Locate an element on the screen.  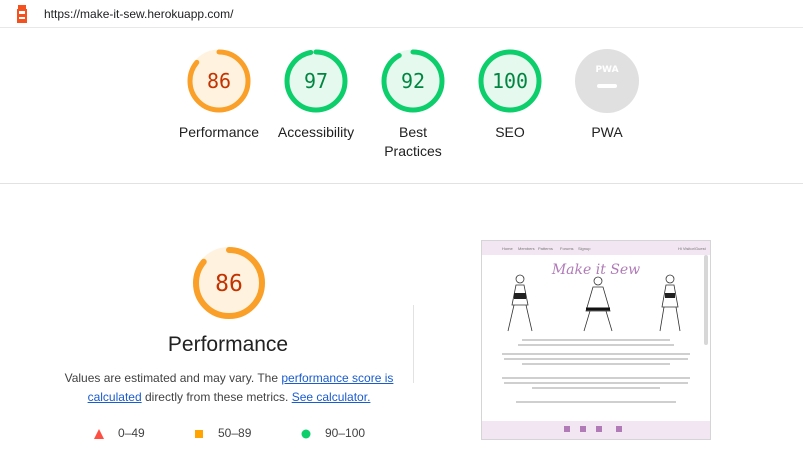
gauge-seo: 100 SEO is located at coordinates (510, 95).